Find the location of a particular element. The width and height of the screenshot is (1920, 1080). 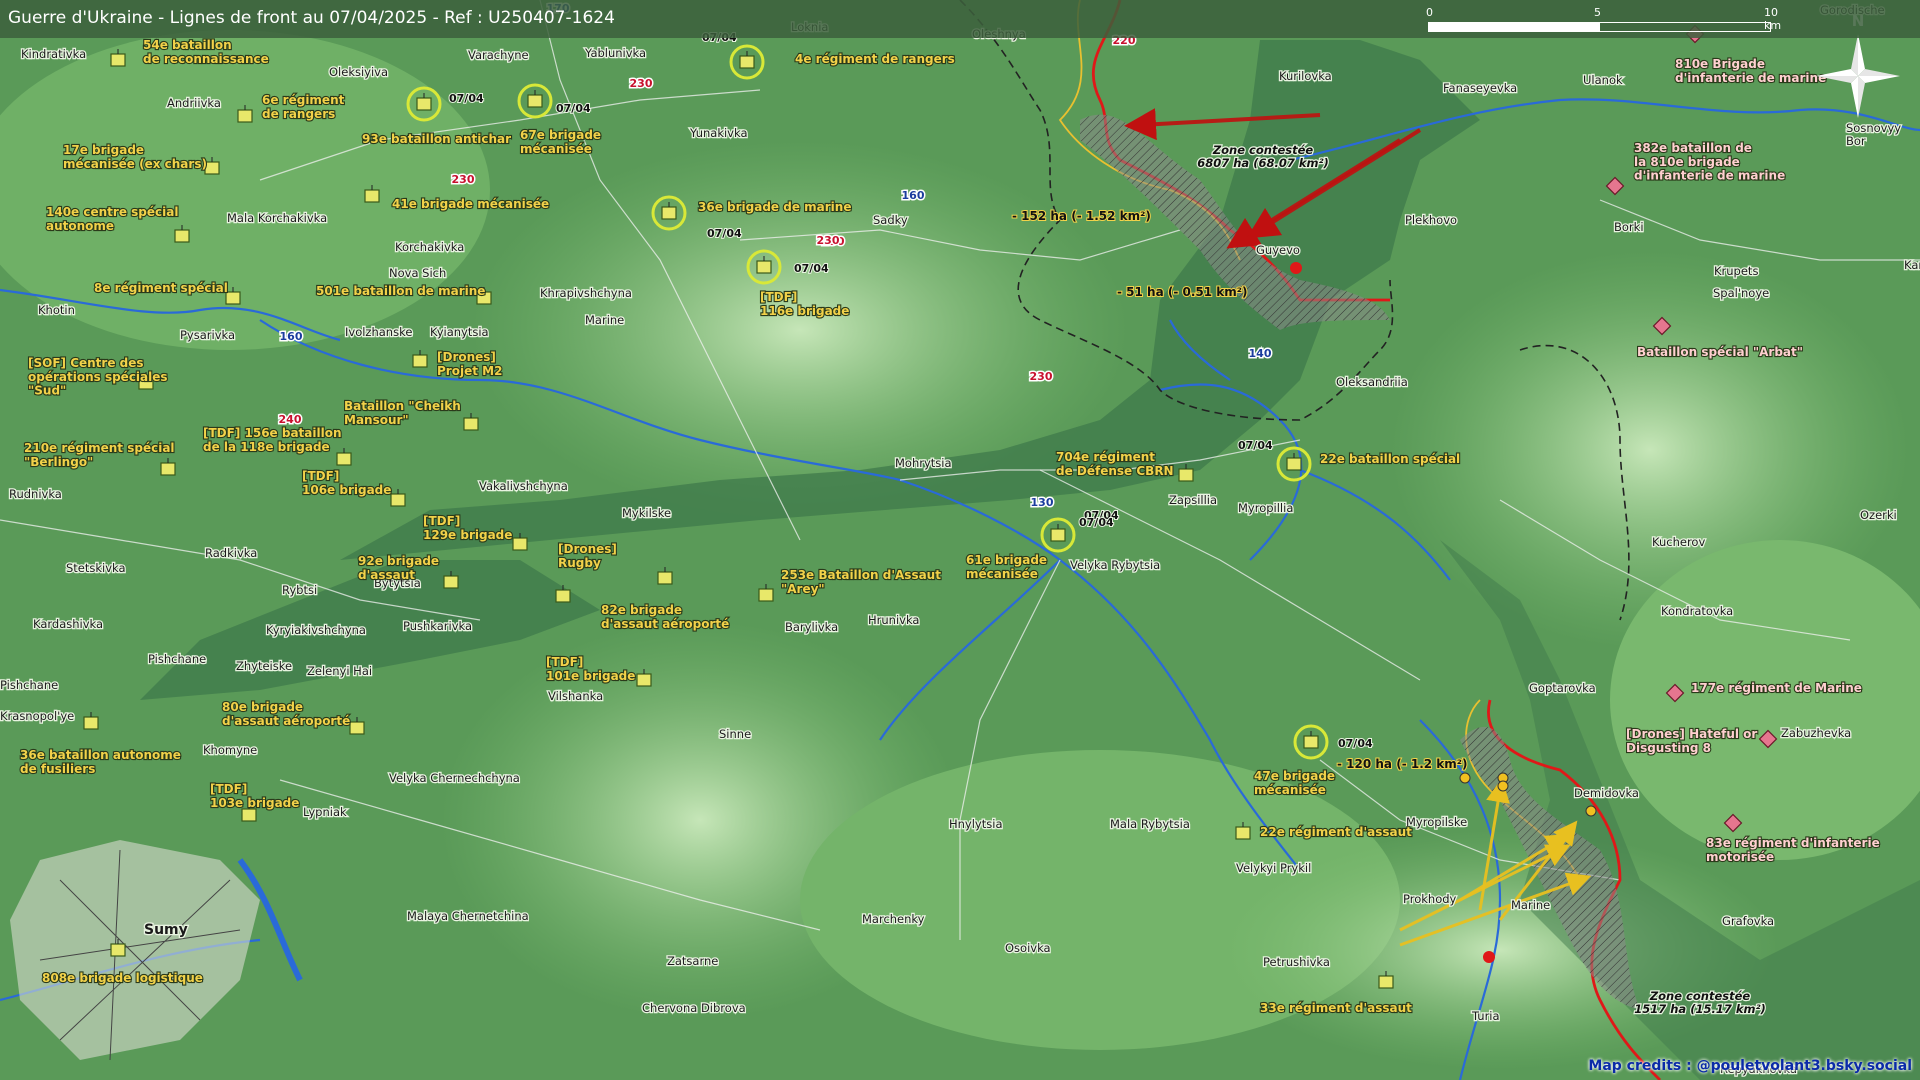

place-label: Kar is located at coordinates (1912, 265).